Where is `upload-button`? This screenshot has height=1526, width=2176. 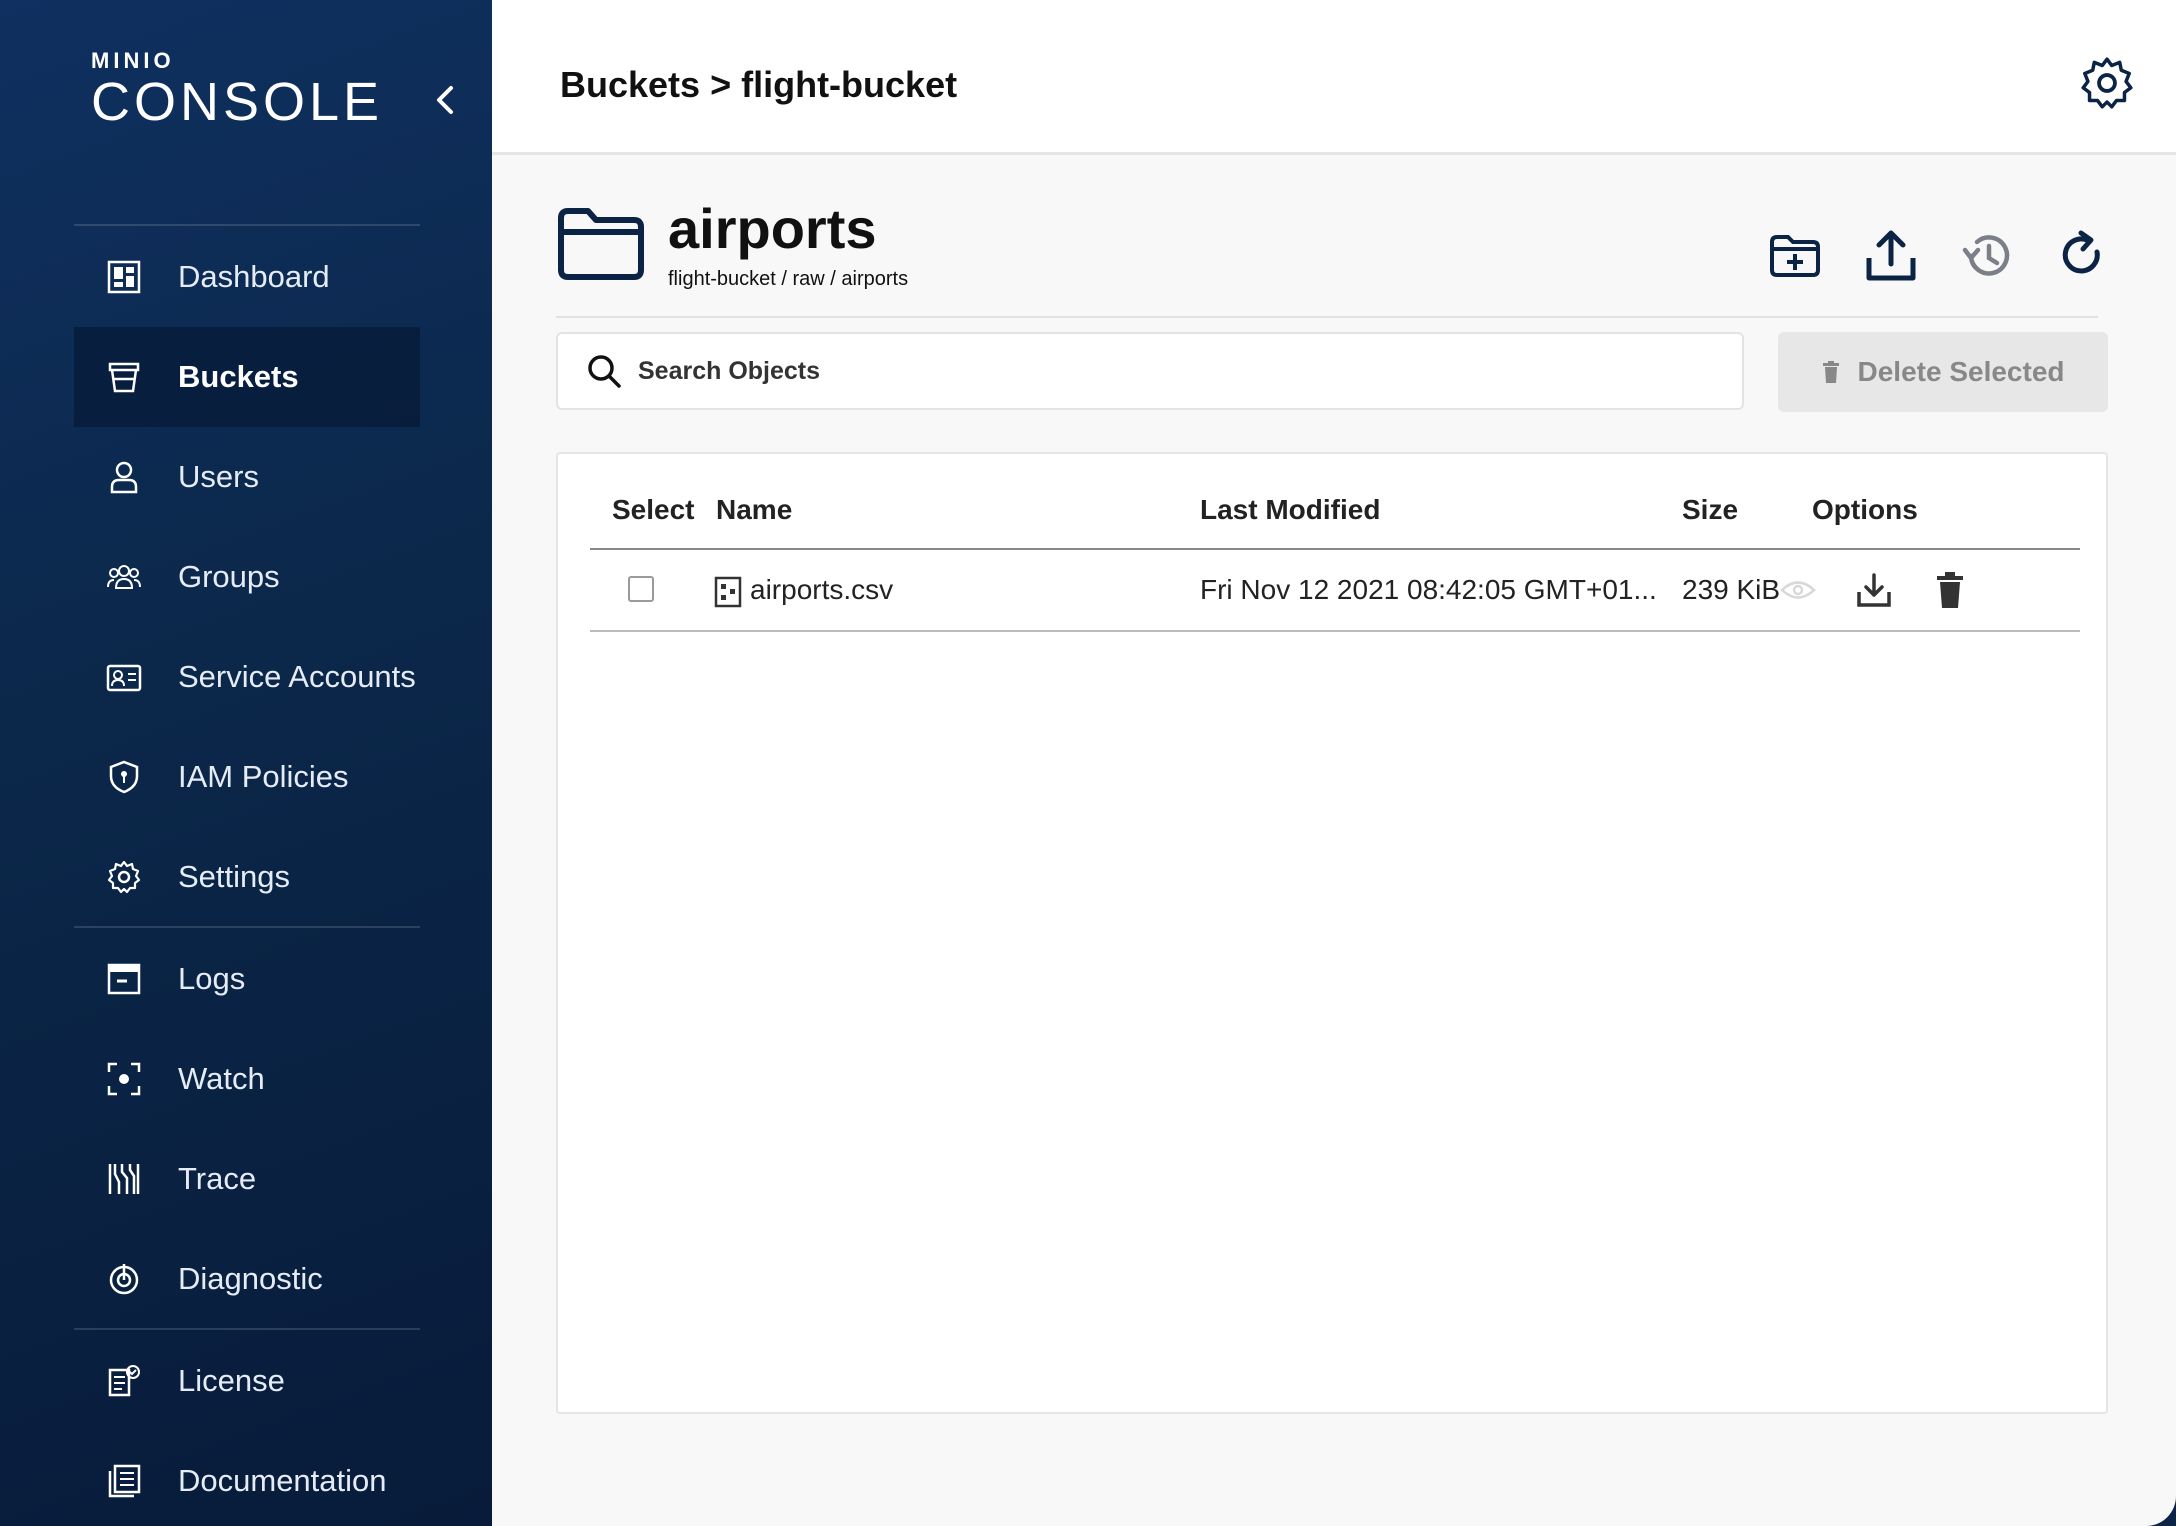
upload-button is located at coordinates (1891, 256).